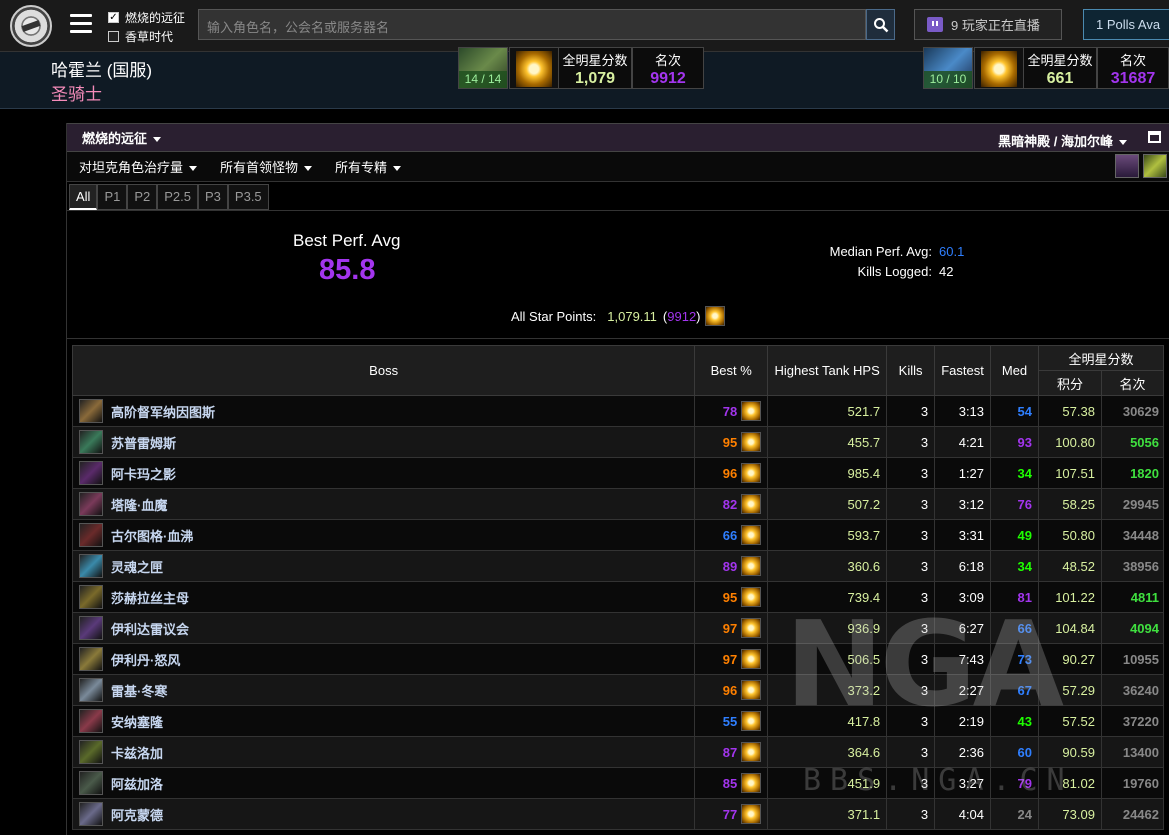 The width and height of the screenshot is (1169, 835). I want to click on col-best: Best %, so click(731, 370).